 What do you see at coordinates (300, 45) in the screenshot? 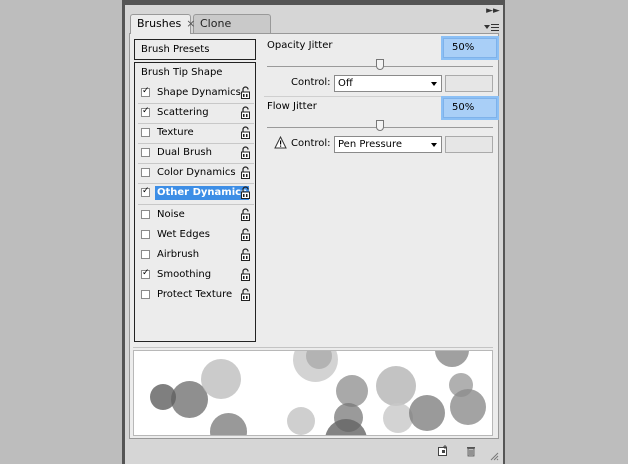
I see `opacity-jitter-label: Opacity Jitter` at bounding box center [300, 45].